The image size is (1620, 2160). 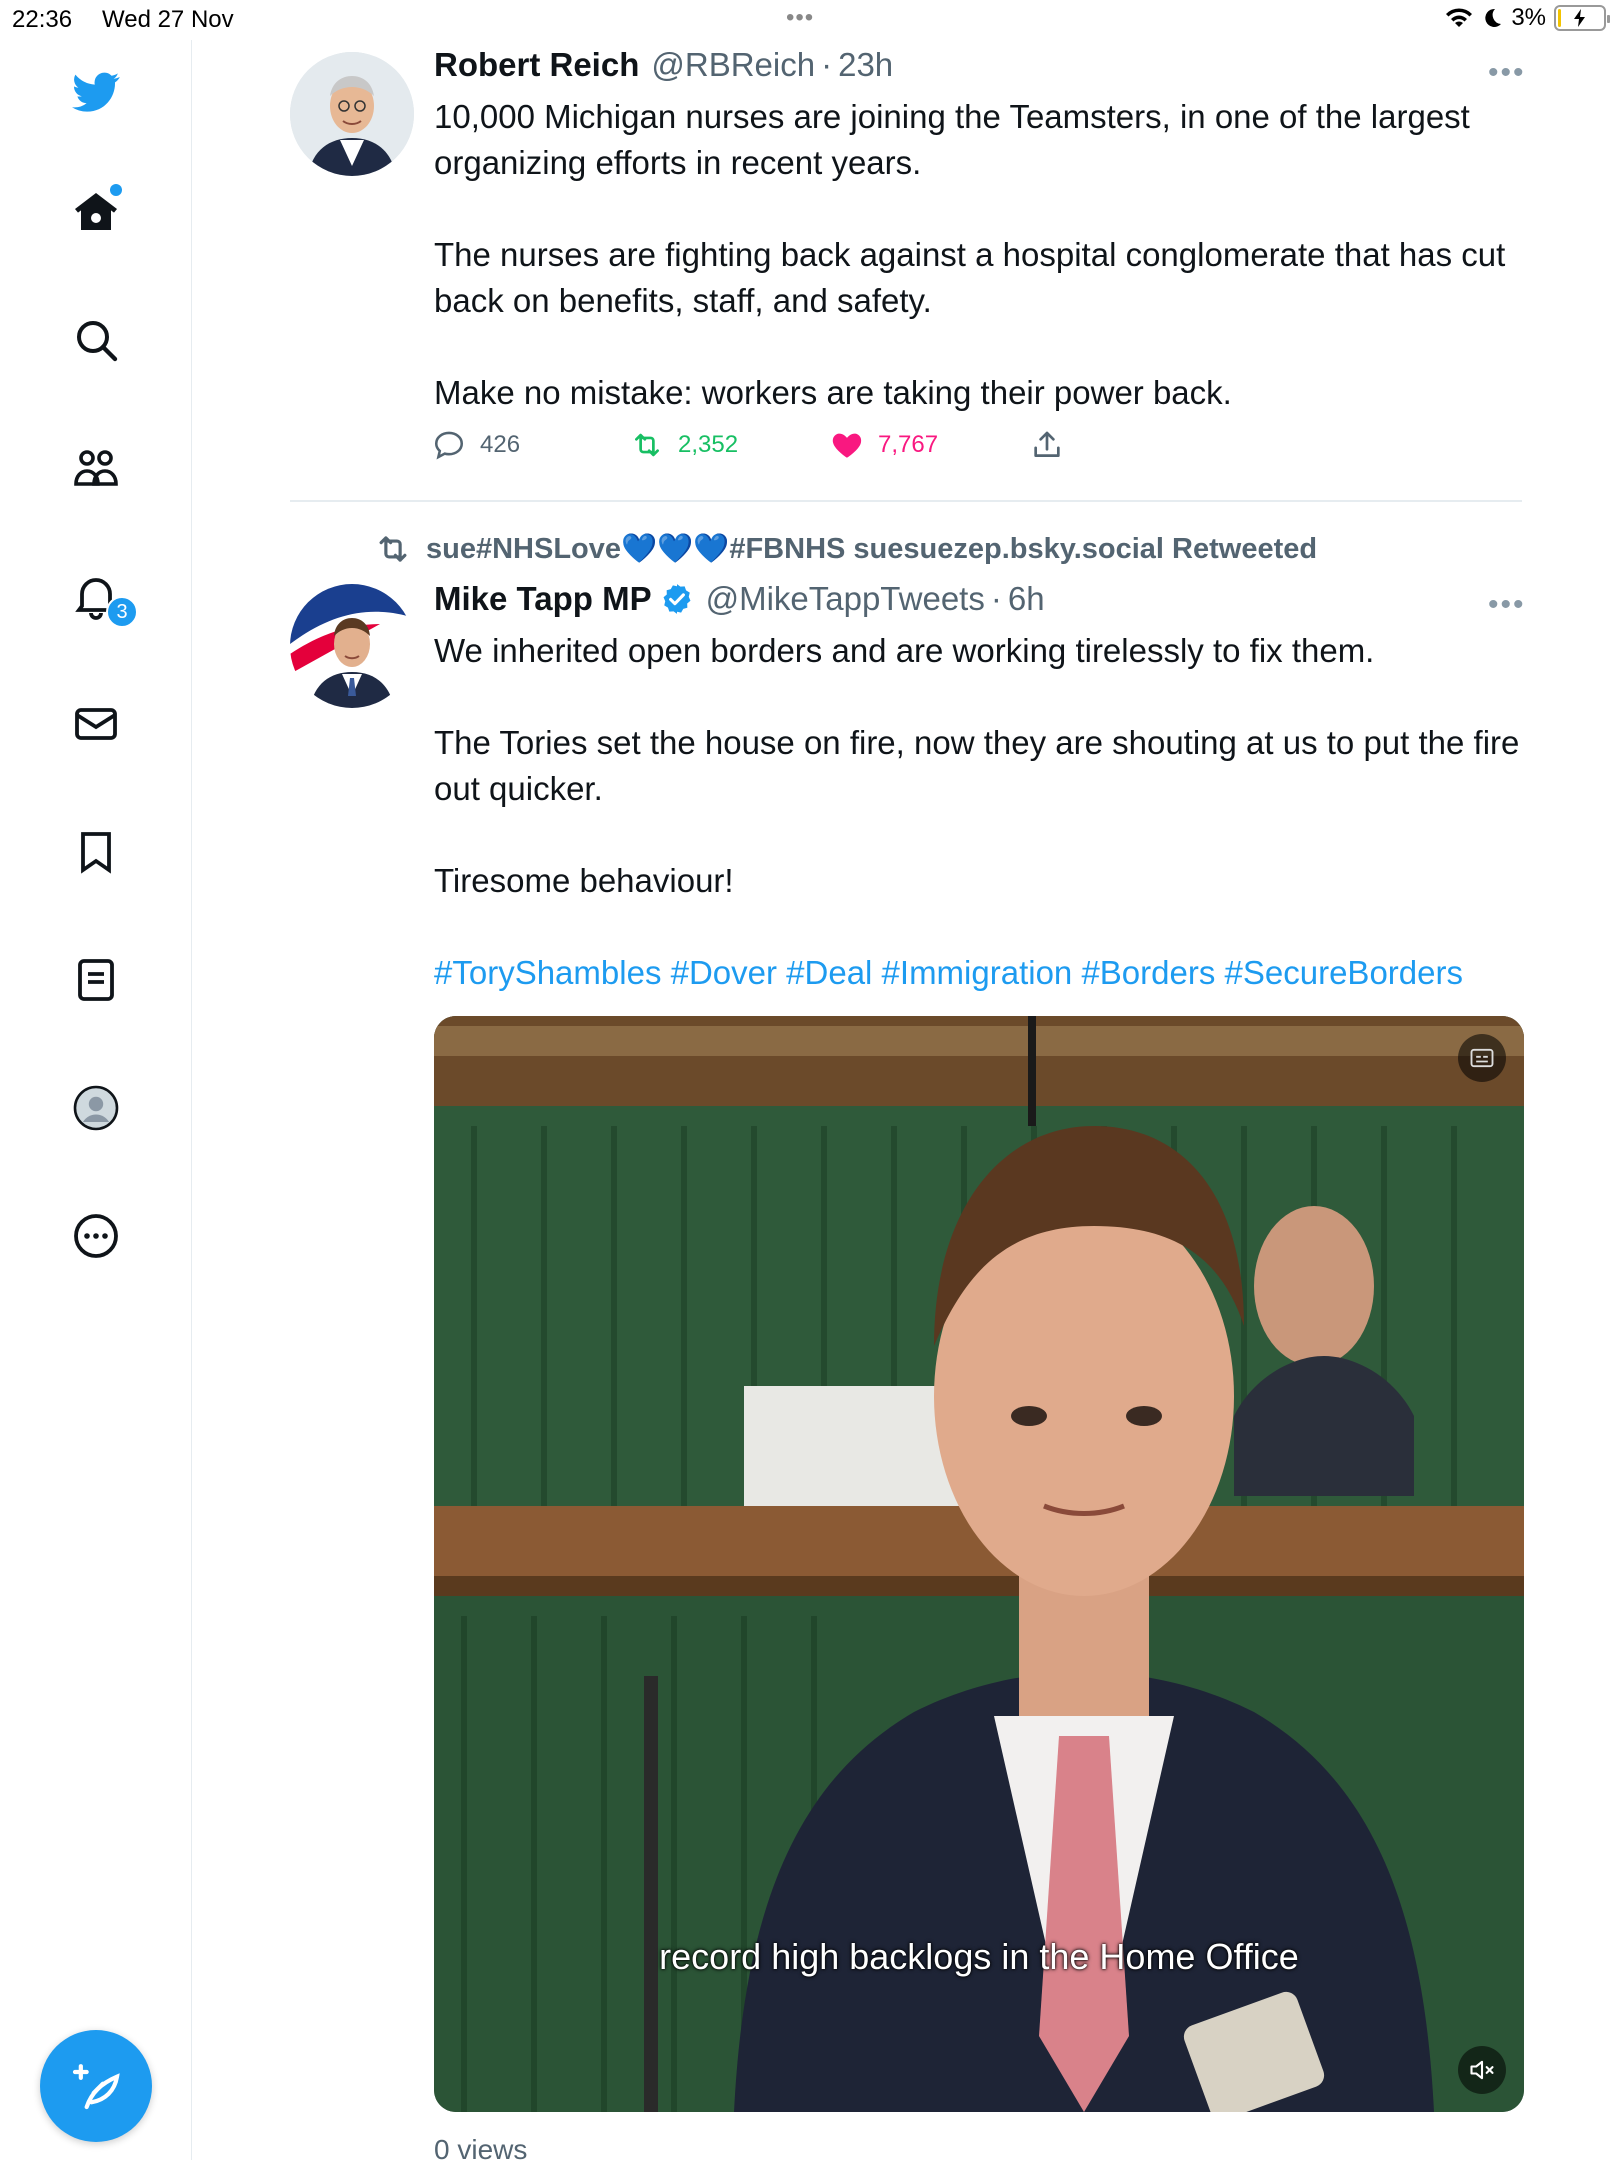 I want to click on tweet-time: 23h, so click(x=865, y=65).